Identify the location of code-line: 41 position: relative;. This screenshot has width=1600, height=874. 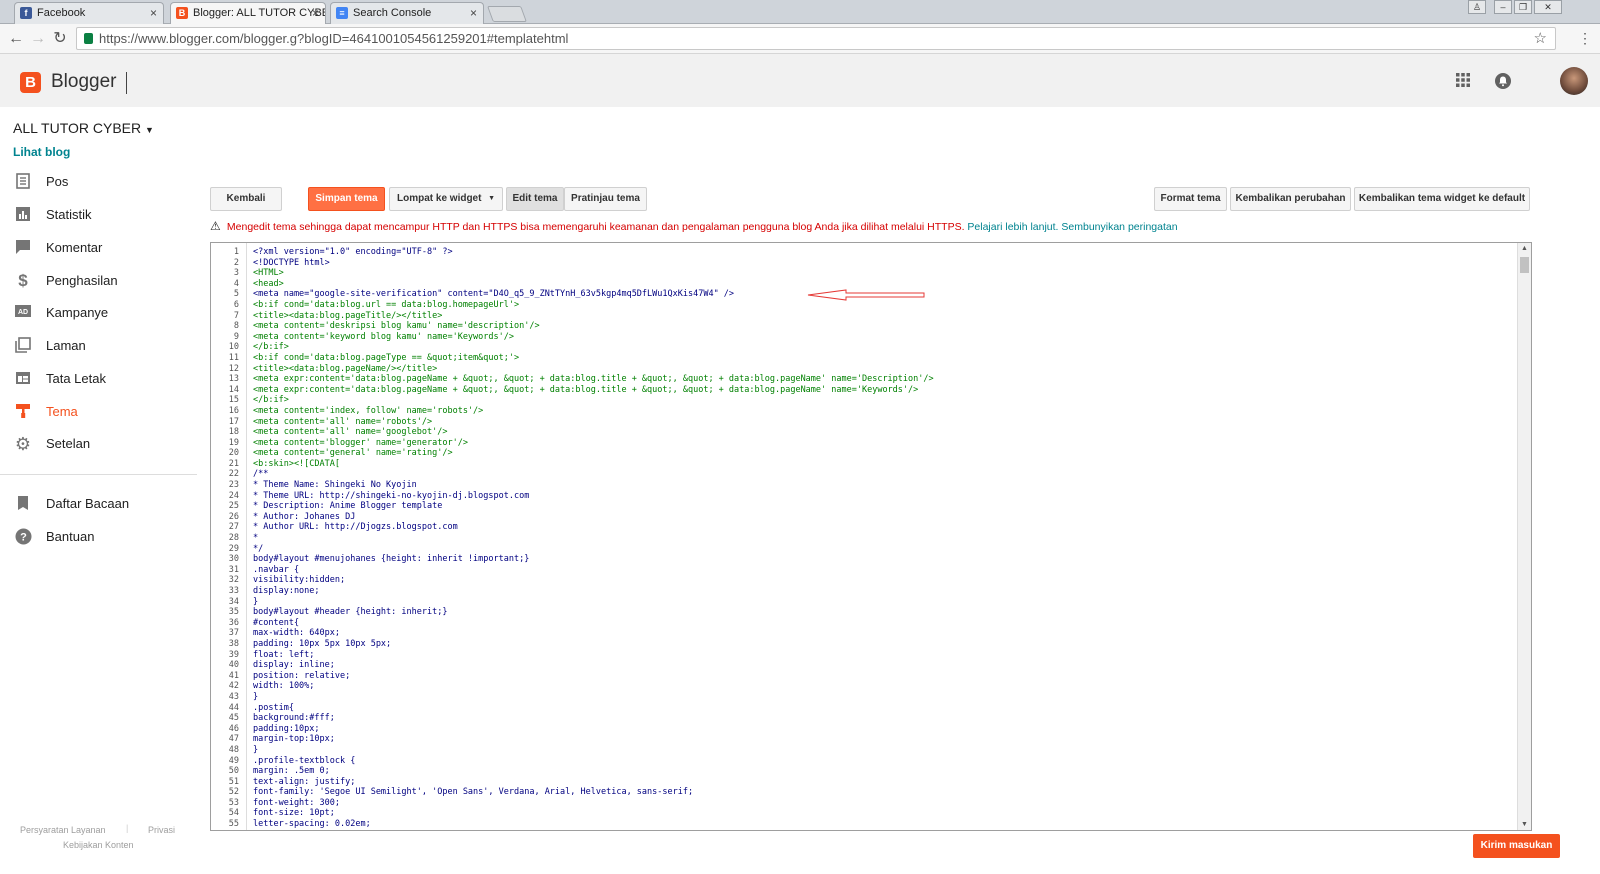
(864, 676).